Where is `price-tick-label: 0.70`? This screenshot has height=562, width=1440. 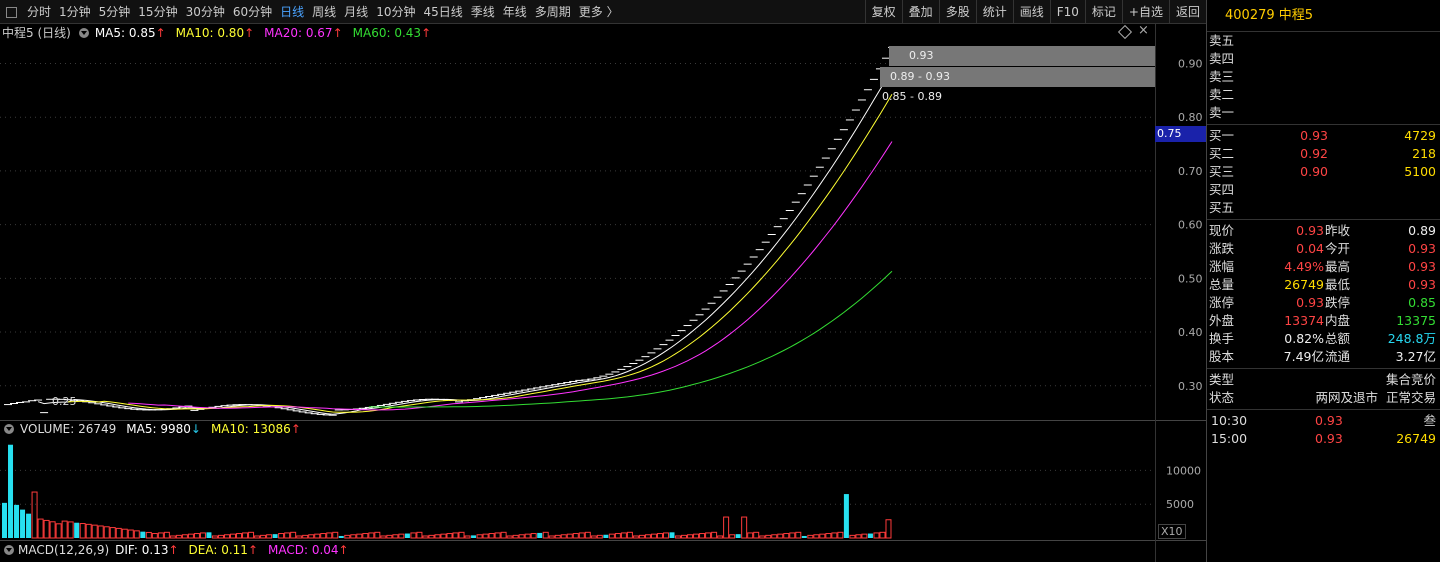 price-tick-label: 0.70 is located at coordinates (1190, 171).